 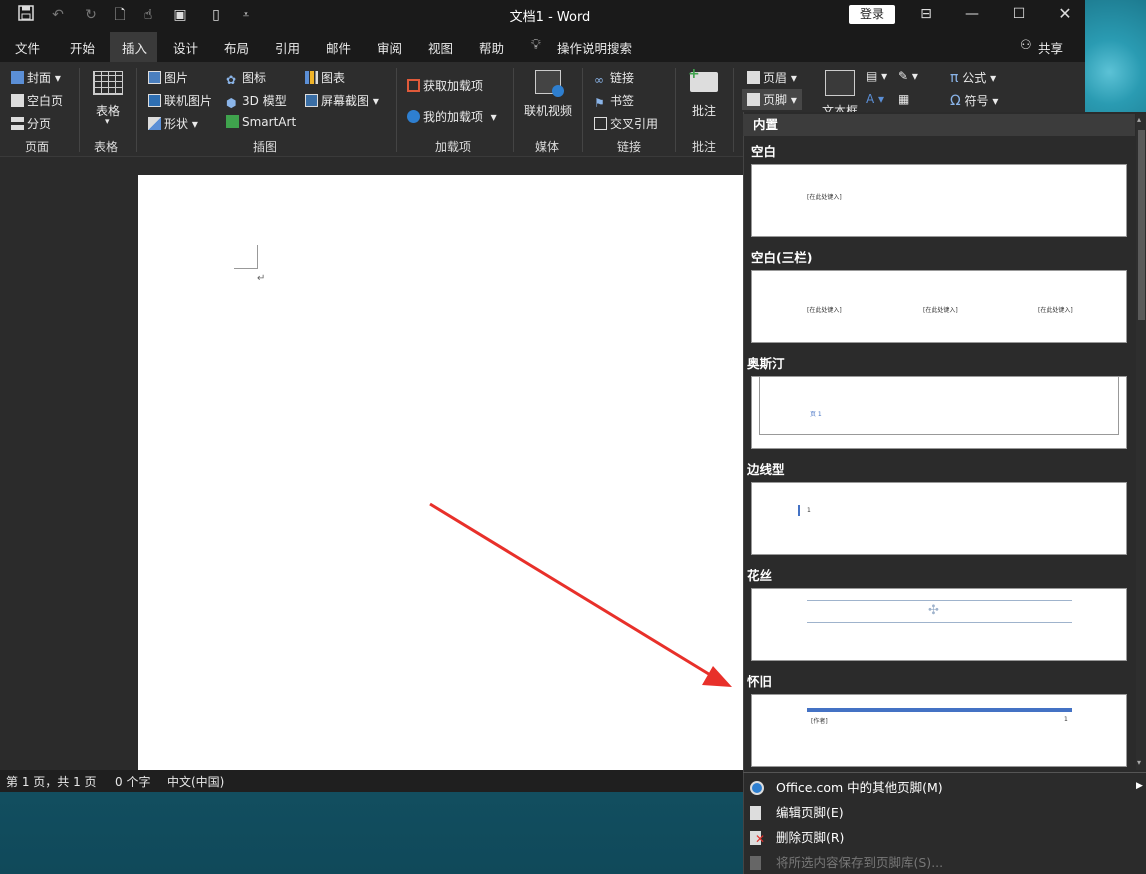 What do you see at coordinates (82, 48) in the screenshot?
I see `tab-home: 开始` at bounding box center [82, 48].